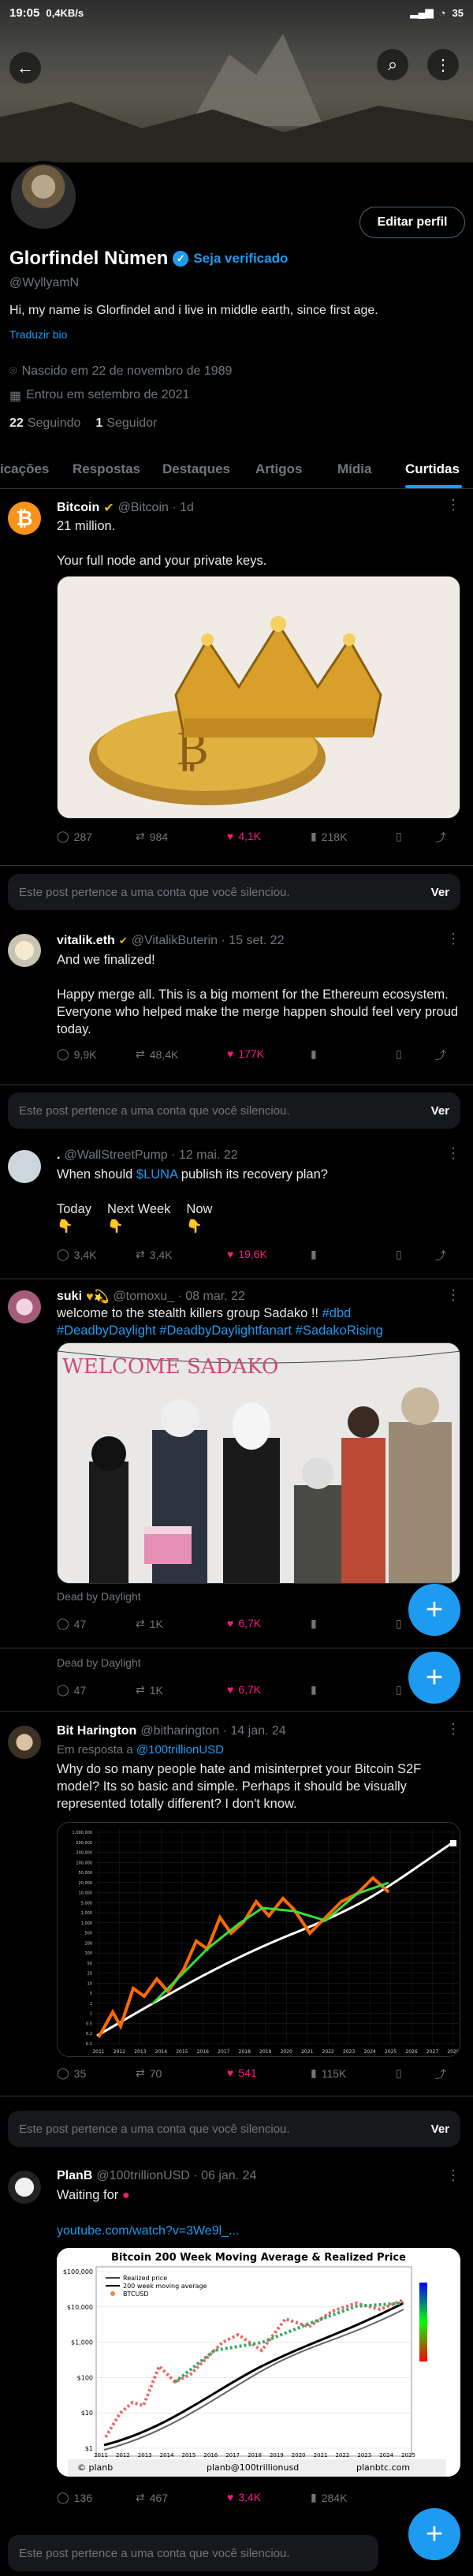 The width and height of the screenshot is (473, 2576). Describe the element at coordinates (245, 1053) in the screenshot. I see `like-button: ♥ 177K` at that location.